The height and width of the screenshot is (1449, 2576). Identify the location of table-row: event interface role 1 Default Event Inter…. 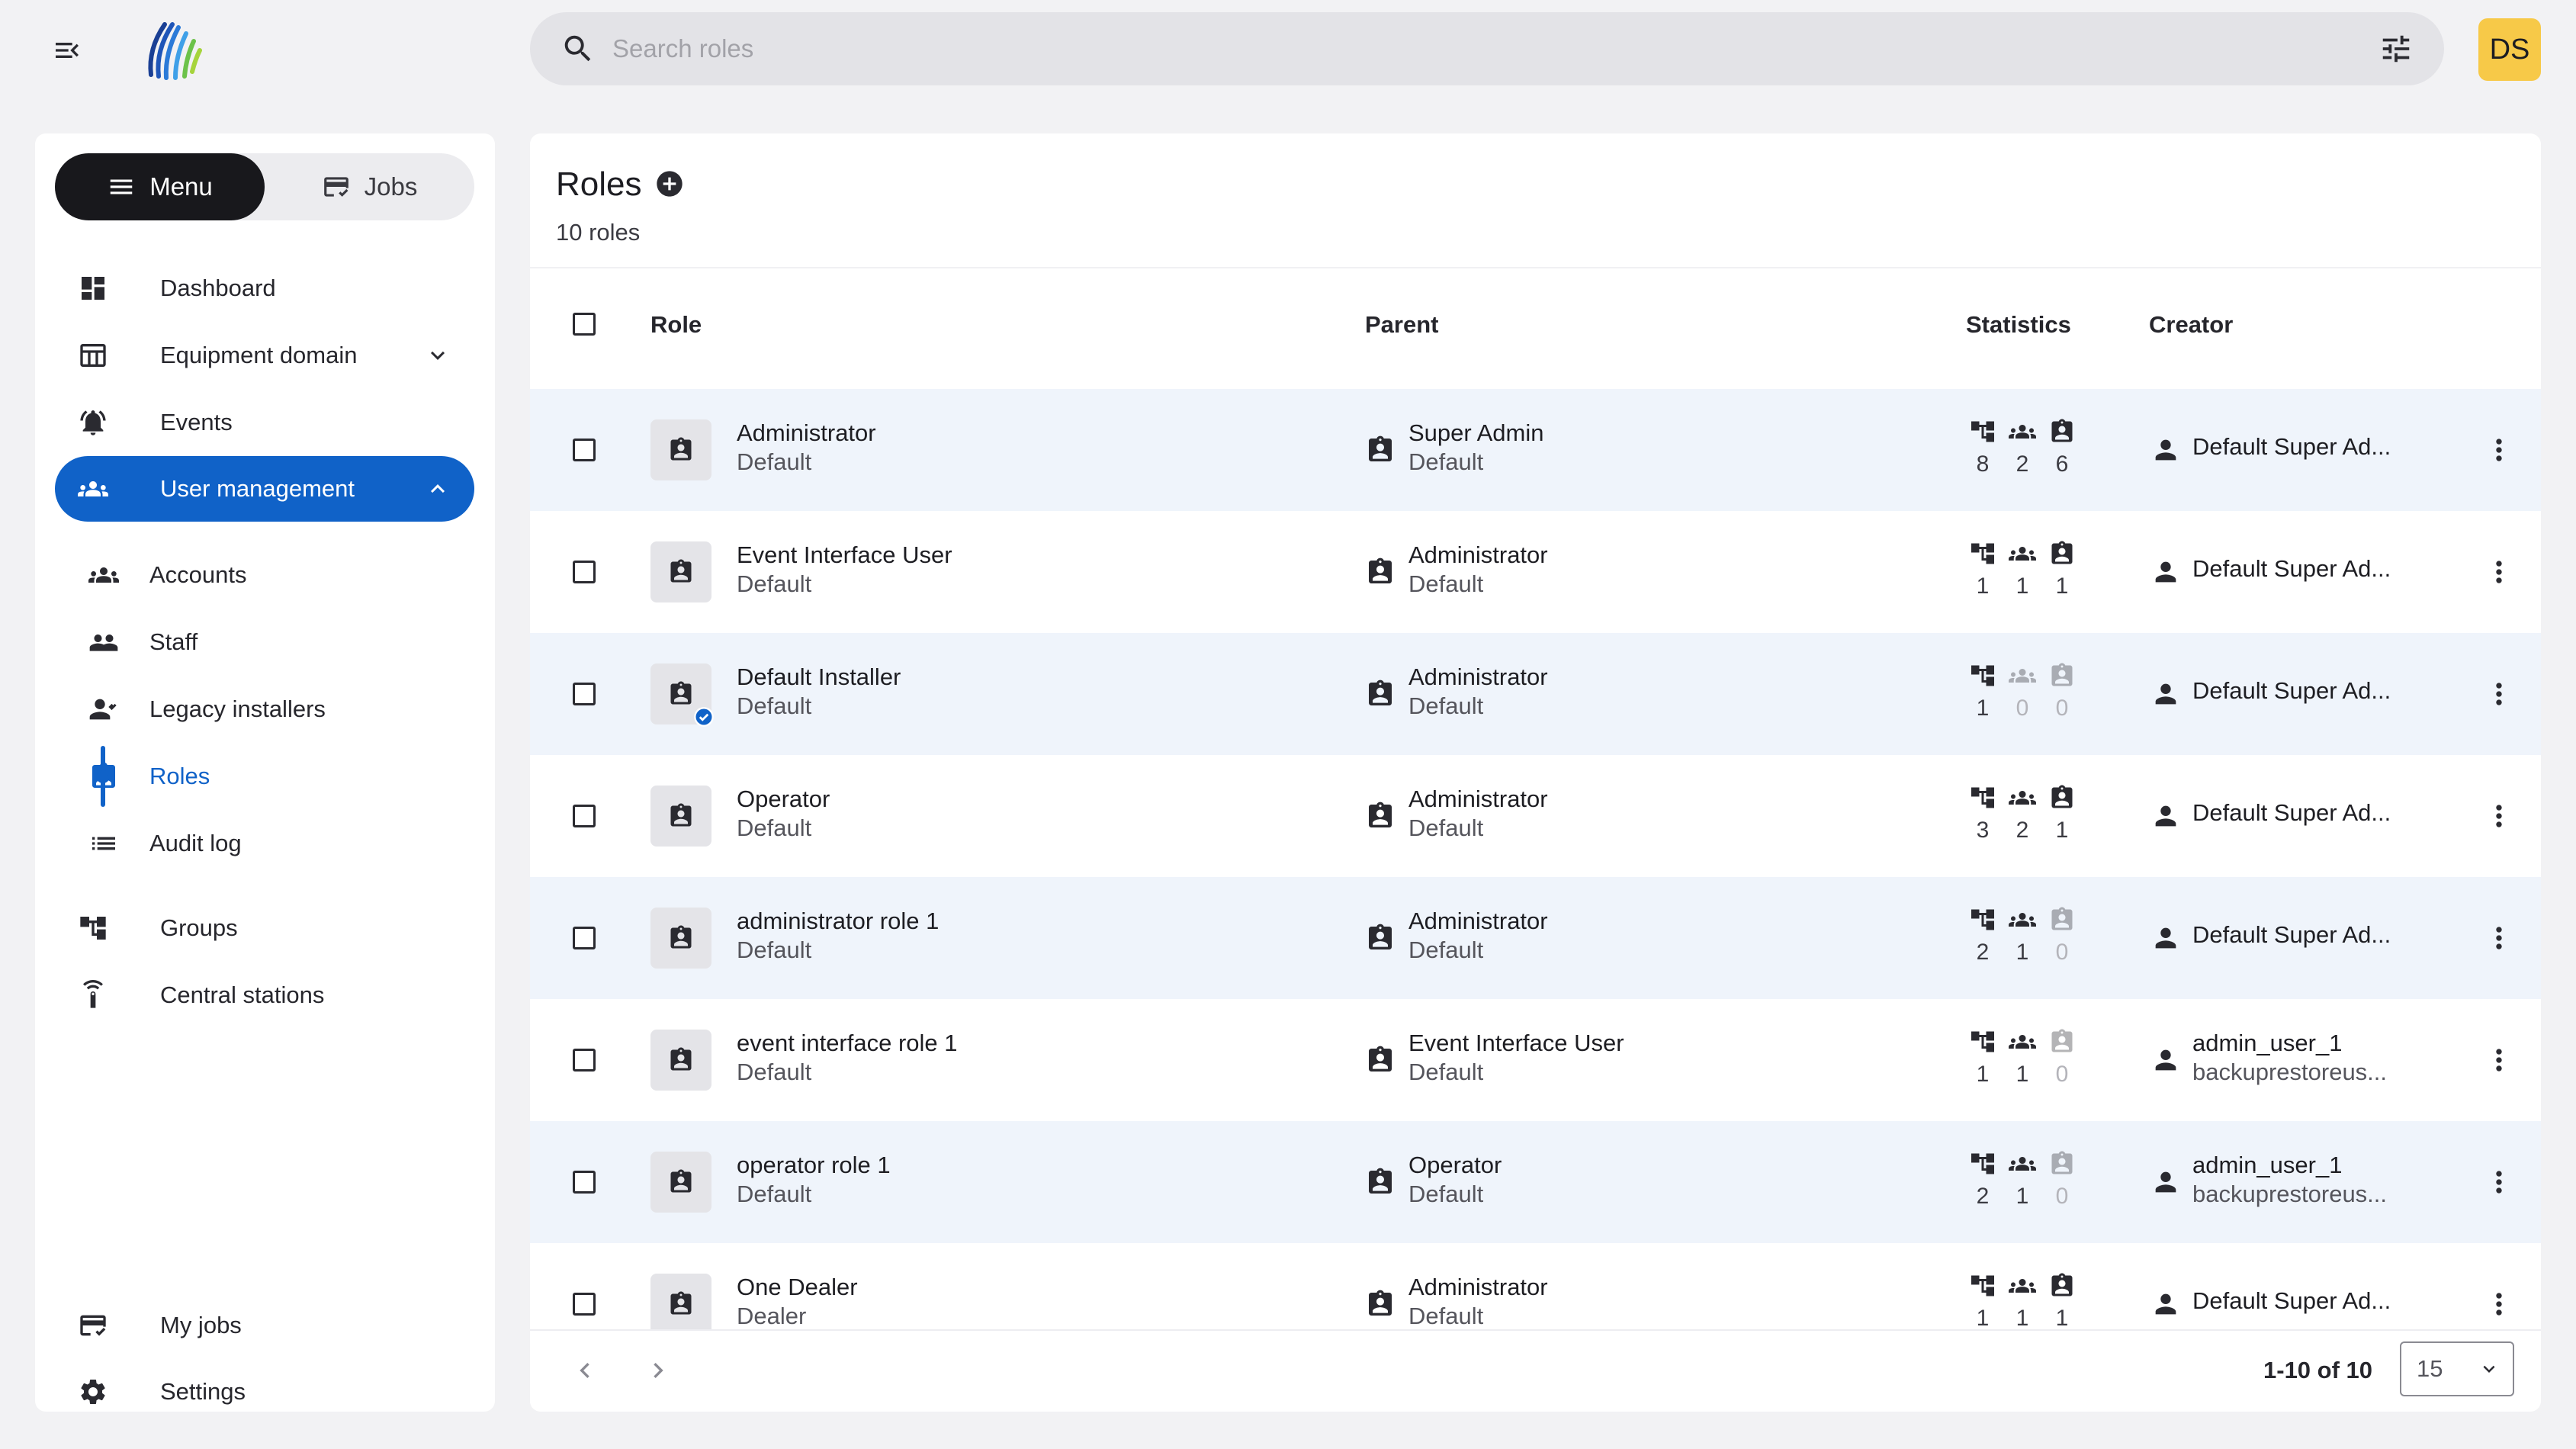
(1535, 1060).